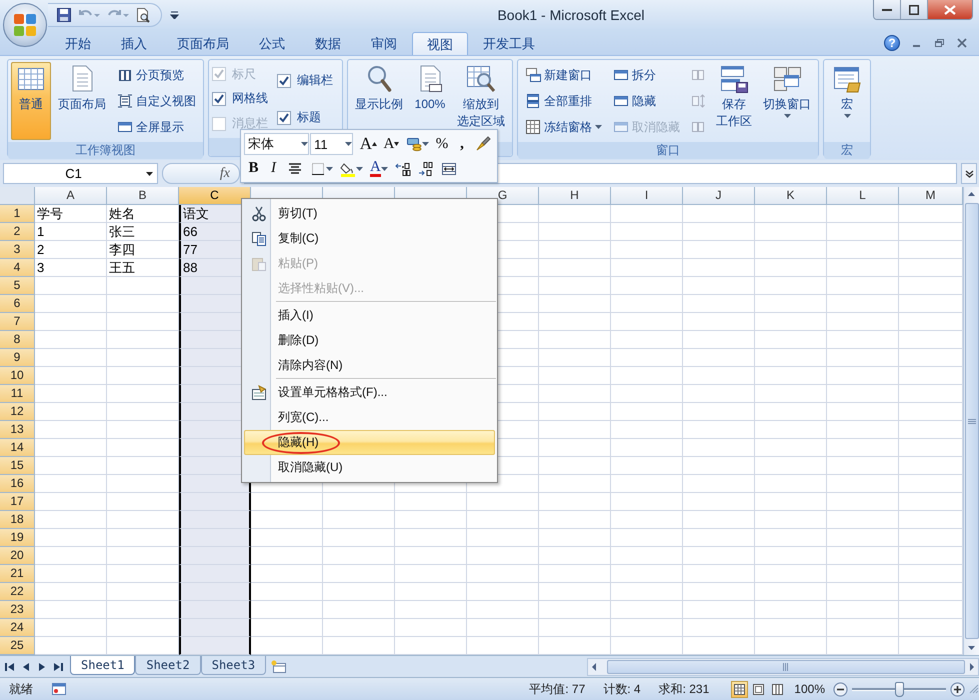  What do you see at coordinates (563, 75) in the screenshot?
I see `ribbon-button: 新建窗口` at bounding box center [563, 75].